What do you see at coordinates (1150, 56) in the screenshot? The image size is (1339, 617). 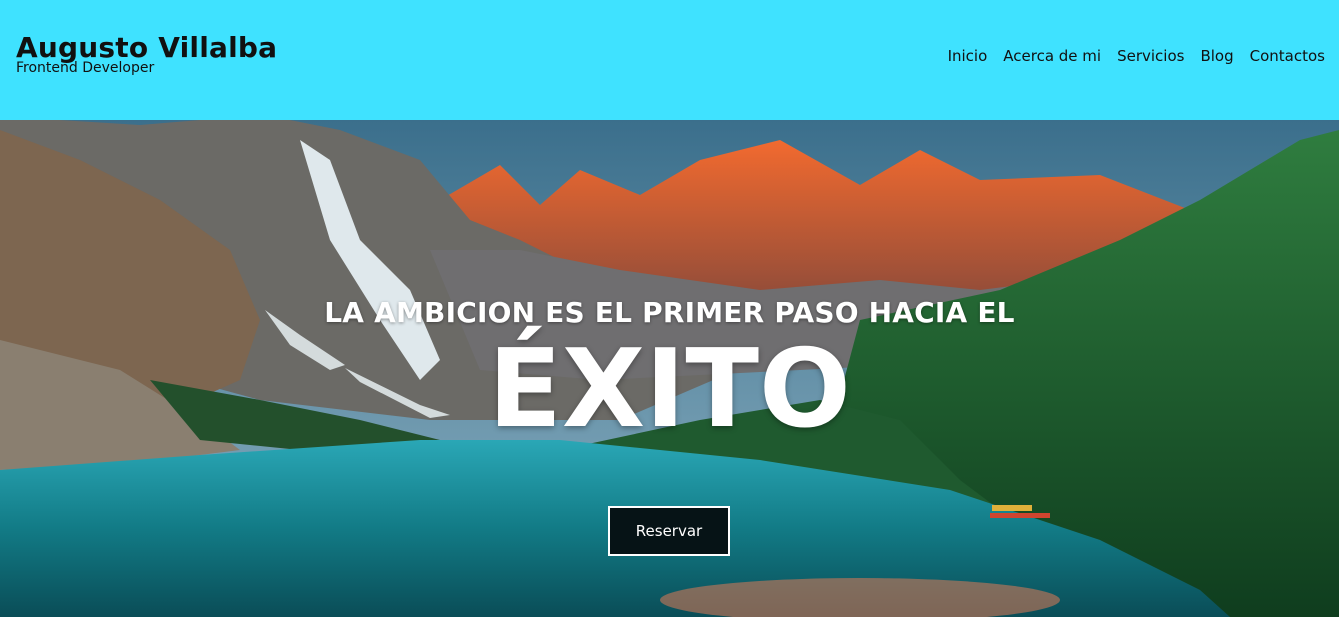 I see `nav-link-servicios: Servicios` at bounding box center [1150, 56].